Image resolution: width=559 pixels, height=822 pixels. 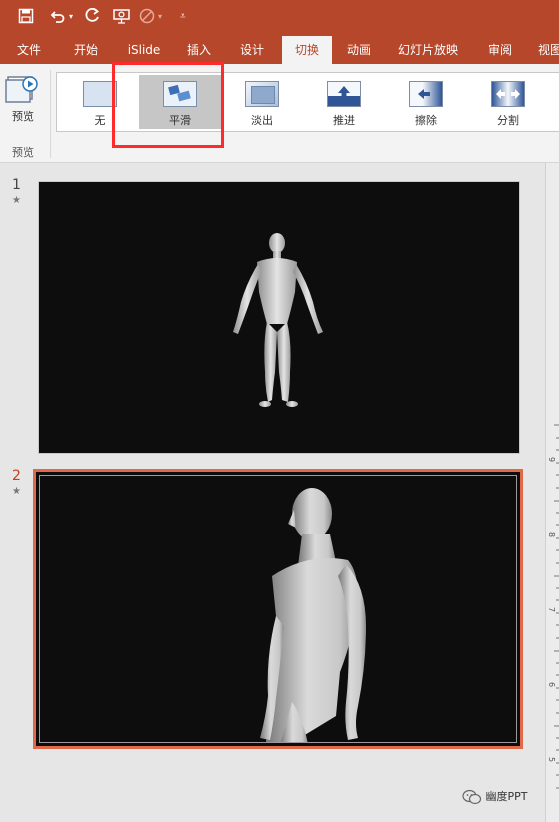 What do you see at coordinates (262, 94) in the screenshot?
I see `fade-transition-icon` at bounding box center [262, 94].